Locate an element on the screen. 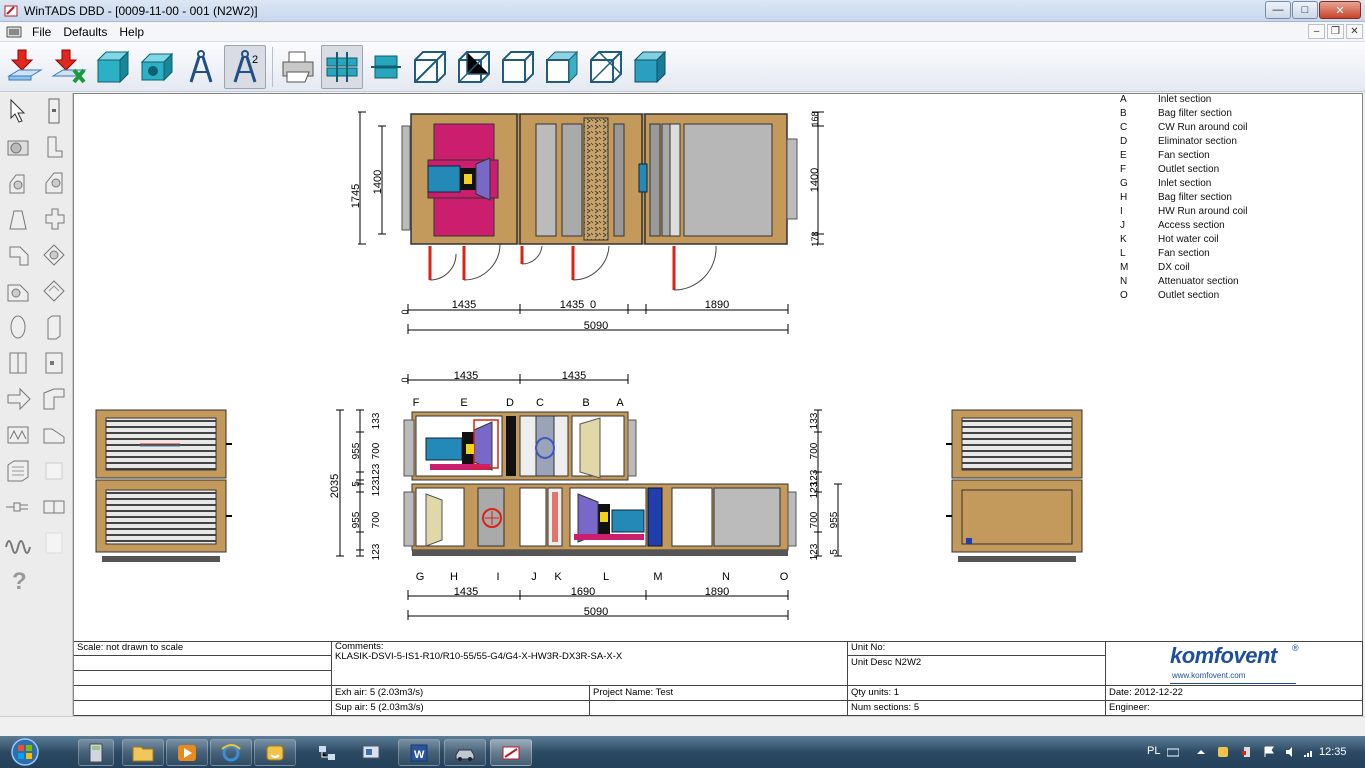 The image size is (1365, 768). taskbar-word: W is located at coordinates (419, 752).